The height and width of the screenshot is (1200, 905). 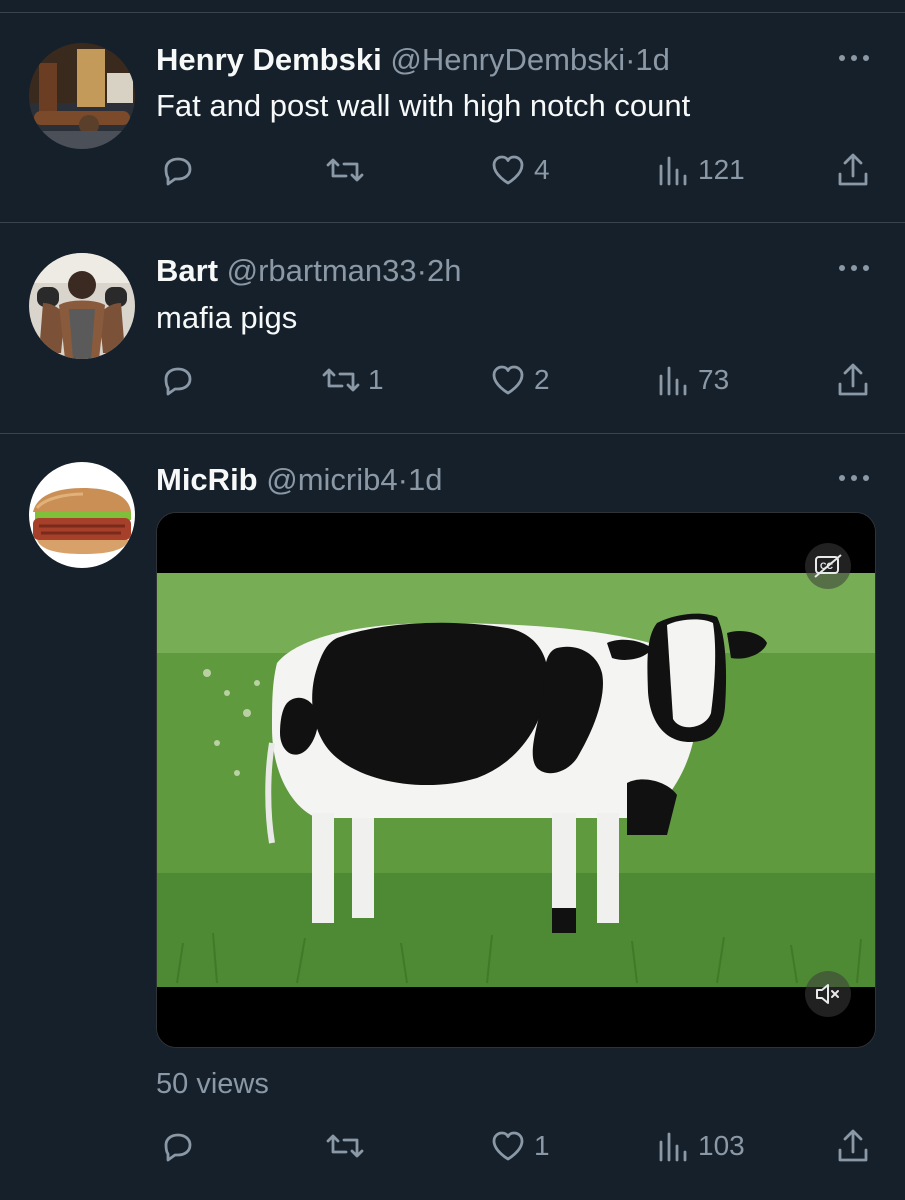 I want to click on captions-off-button: CC, so click(x=828, y=566).